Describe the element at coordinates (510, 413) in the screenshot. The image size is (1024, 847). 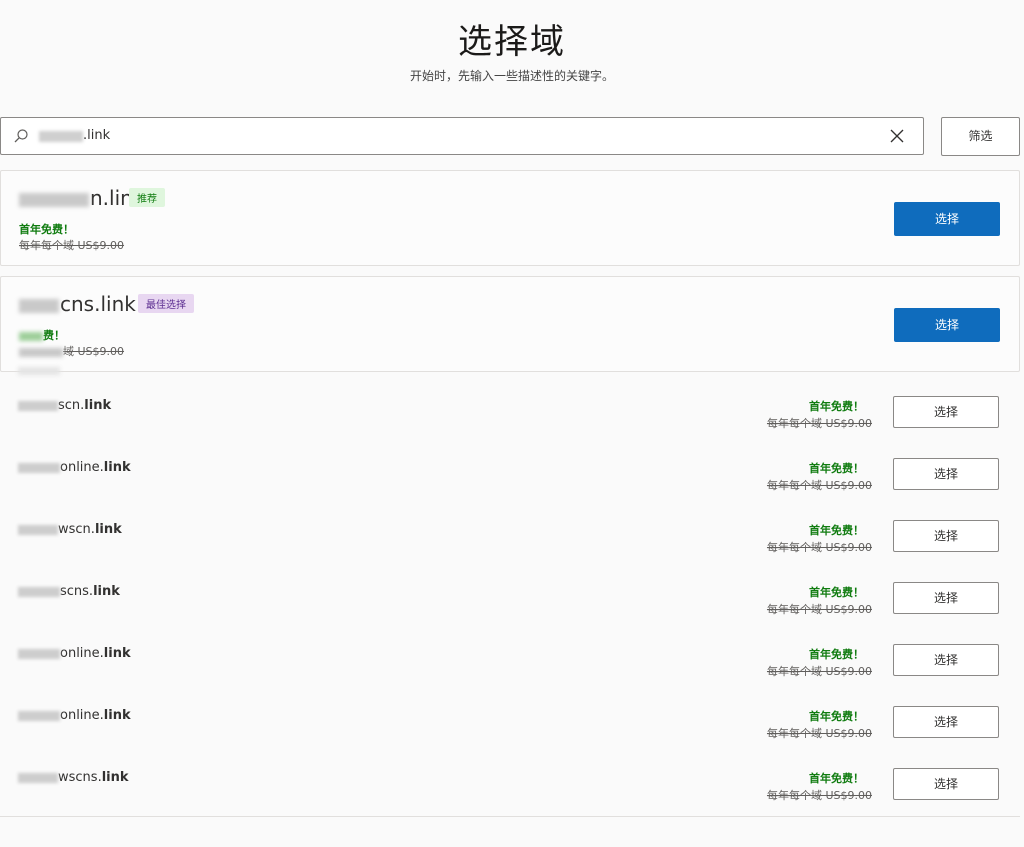
I see `domain-row: scn.link 首年免费！ 每年每个域 US$9.00 选择` at that location.